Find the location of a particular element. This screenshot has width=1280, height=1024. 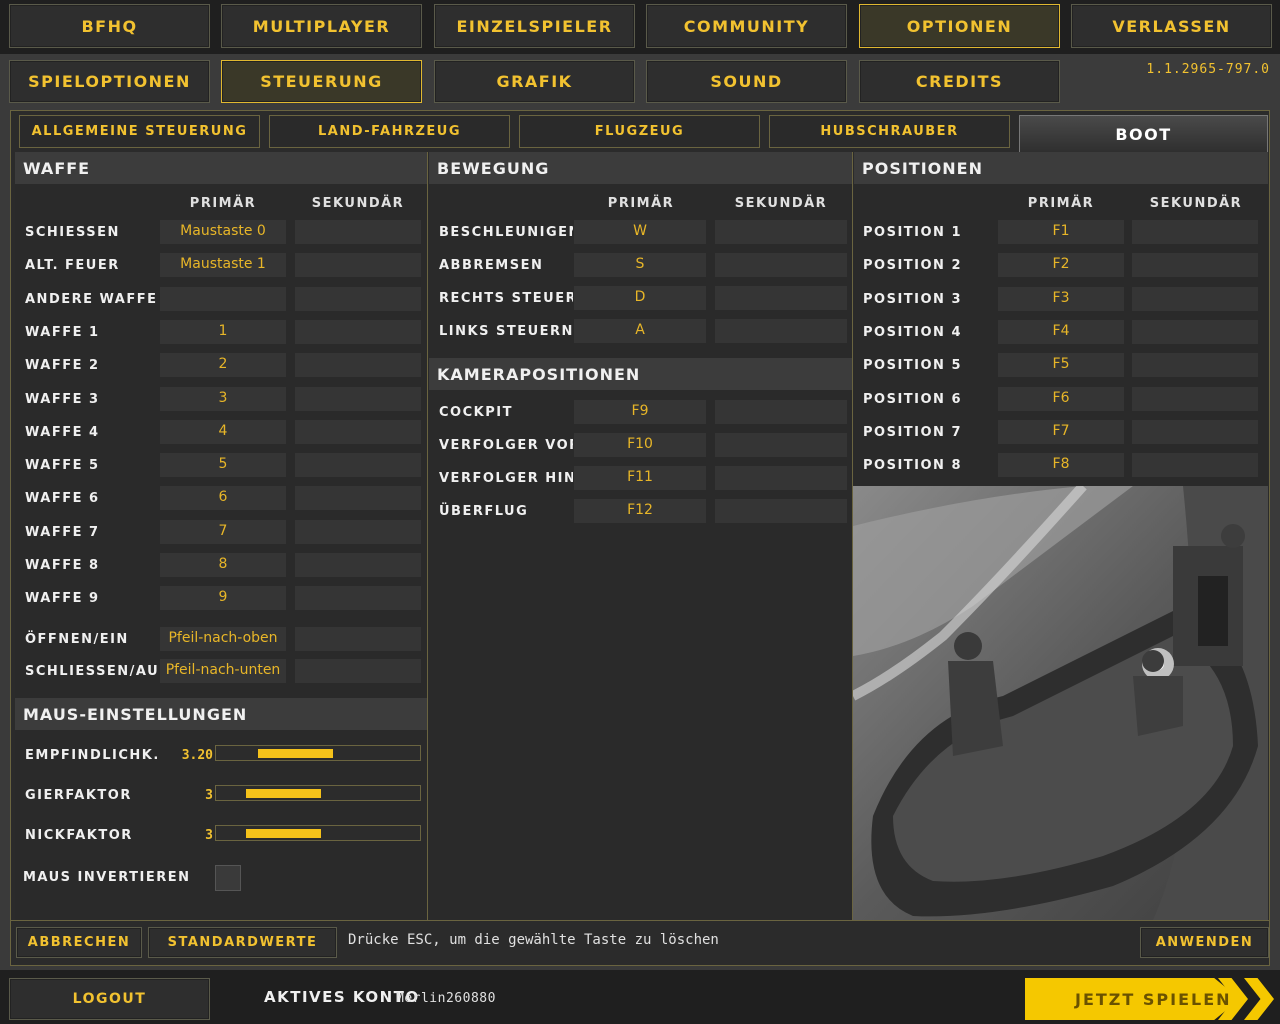

positionen-primary-key-field: F3 is located at coordinates (1061, 298).